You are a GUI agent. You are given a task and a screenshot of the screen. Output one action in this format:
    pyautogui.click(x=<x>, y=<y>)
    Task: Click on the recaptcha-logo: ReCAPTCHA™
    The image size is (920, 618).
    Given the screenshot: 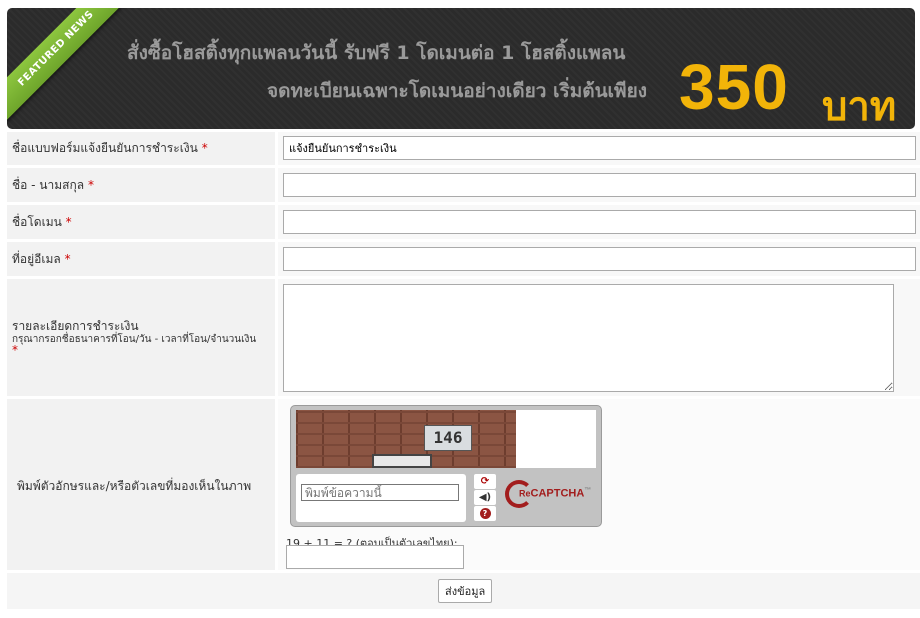 What is the action you would take?
    pyautogui.click(x=548, y=498)
    